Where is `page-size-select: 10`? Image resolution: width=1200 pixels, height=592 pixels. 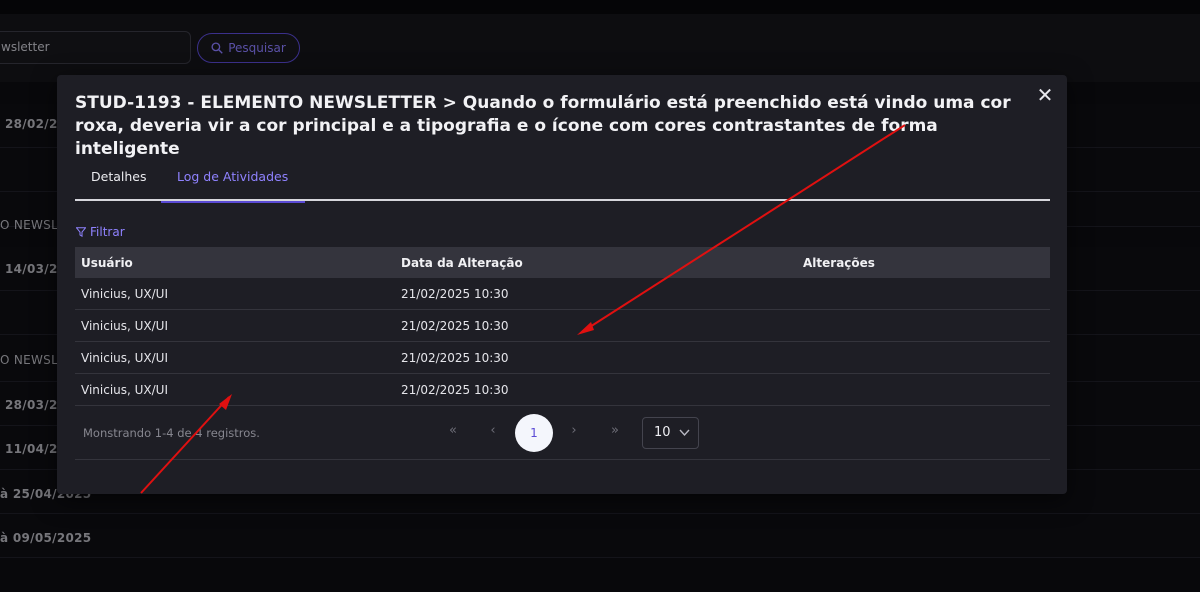 page-size-select: 10 is located at coordinates (670, 433).